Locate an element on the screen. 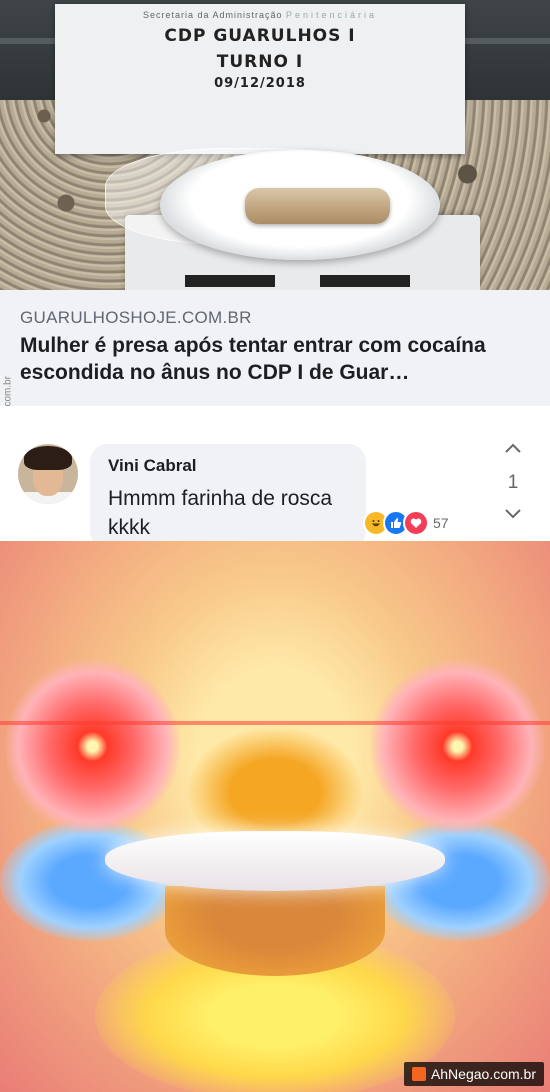 The width and height of the screenshot is (550, 1092). comment-bubble: Vini Cabral Hmmm farinha de rosca kkkk is located at coordinates (228, 496).